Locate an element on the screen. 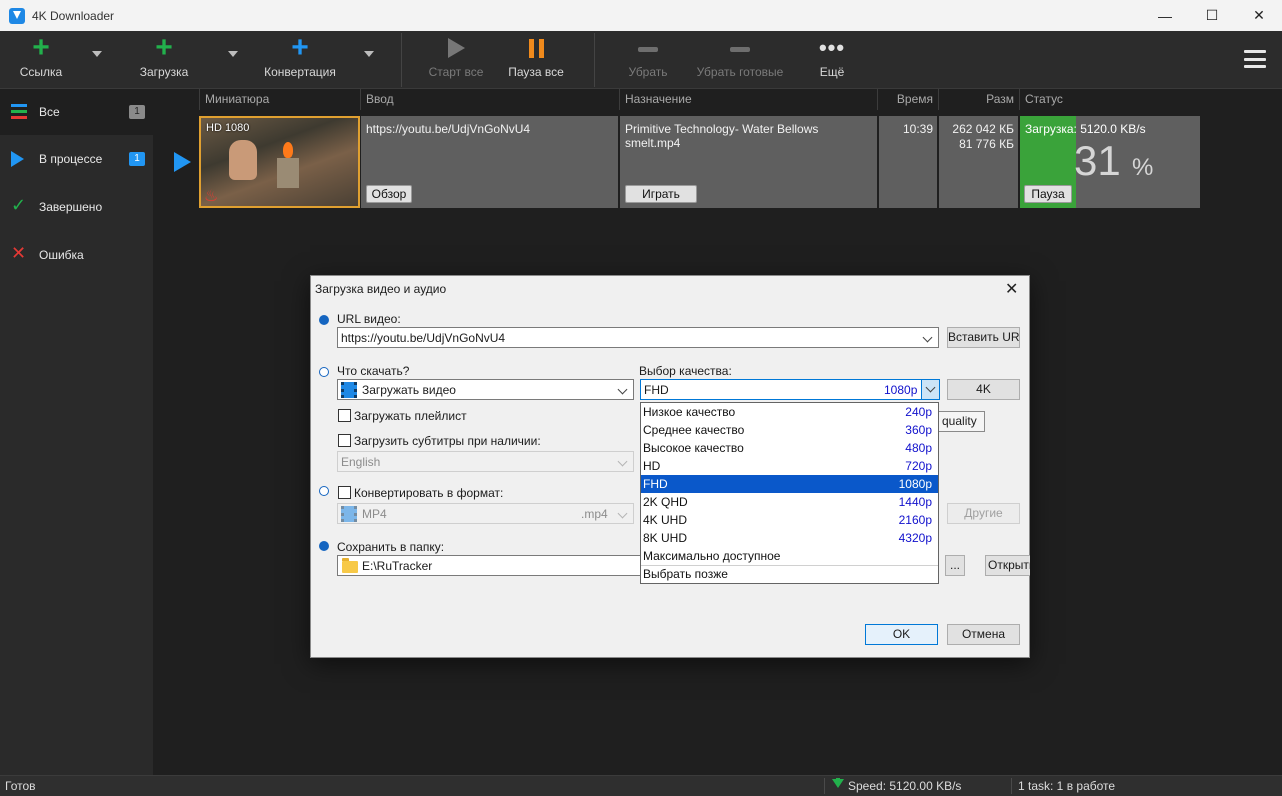 The image size is (1282, 796). toolbar-separator is located at coordinates (594, 60).